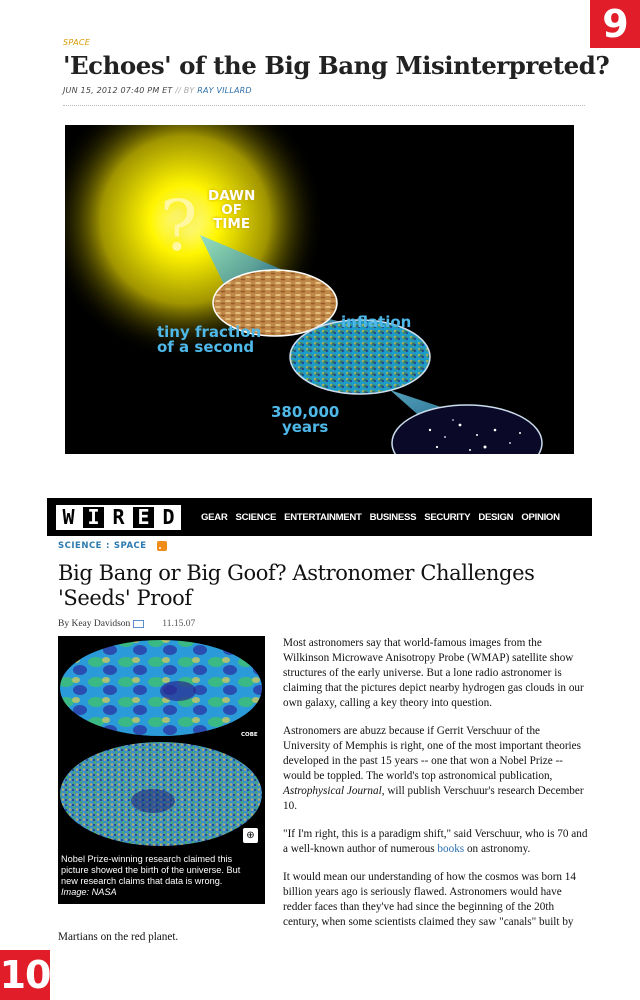 The image size is (640, 1000). I want to click on email-icon, so click(139, 624).